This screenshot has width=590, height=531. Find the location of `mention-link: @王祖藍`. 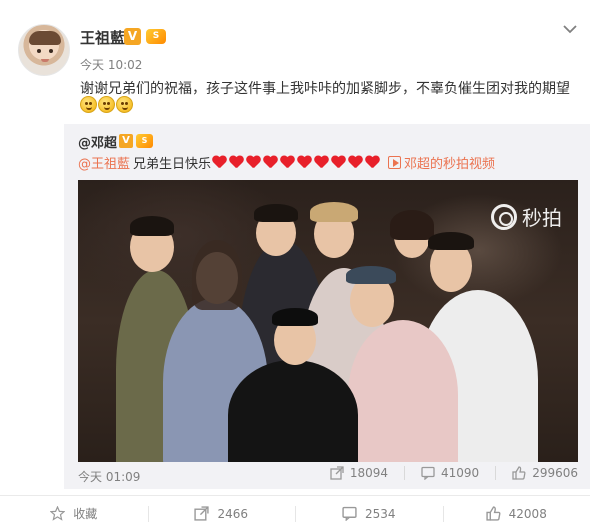

mention-link: @王祖藍 is located at coordinates (104, 162).